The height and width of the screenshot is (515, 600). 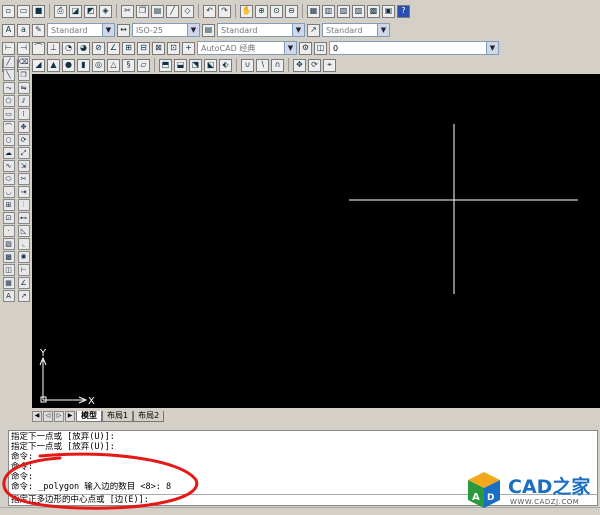 I want to click on make-block-icon: ⊡, so click(x=8, y=218).